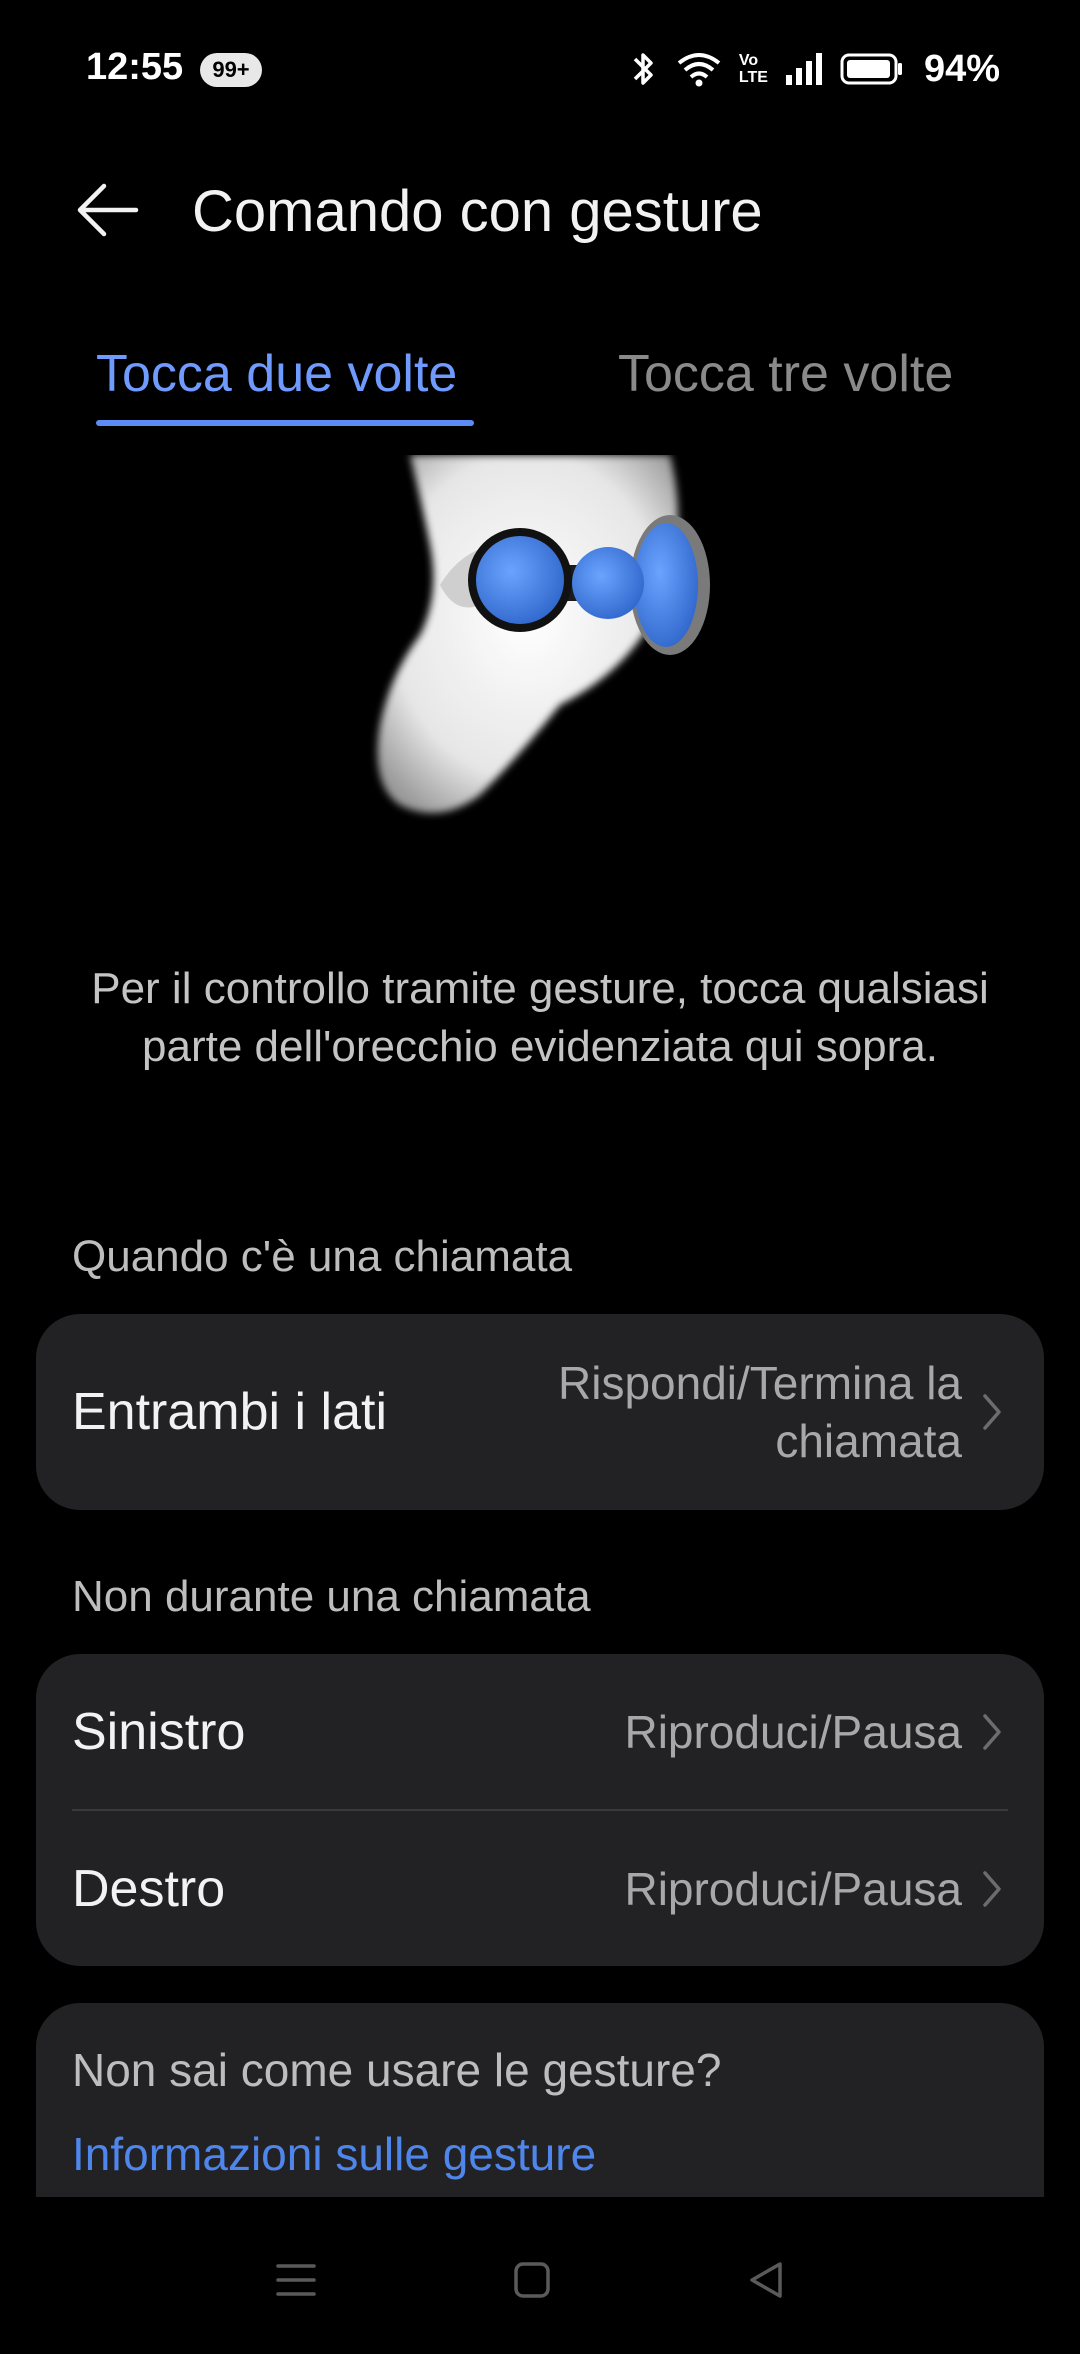 The height and width of the screenshot is (2354, 1080). What do you see at coordinates (149, 1888) in the screenshot?
I see `right-side-label: Destro` at bounding box center [149, 1888].